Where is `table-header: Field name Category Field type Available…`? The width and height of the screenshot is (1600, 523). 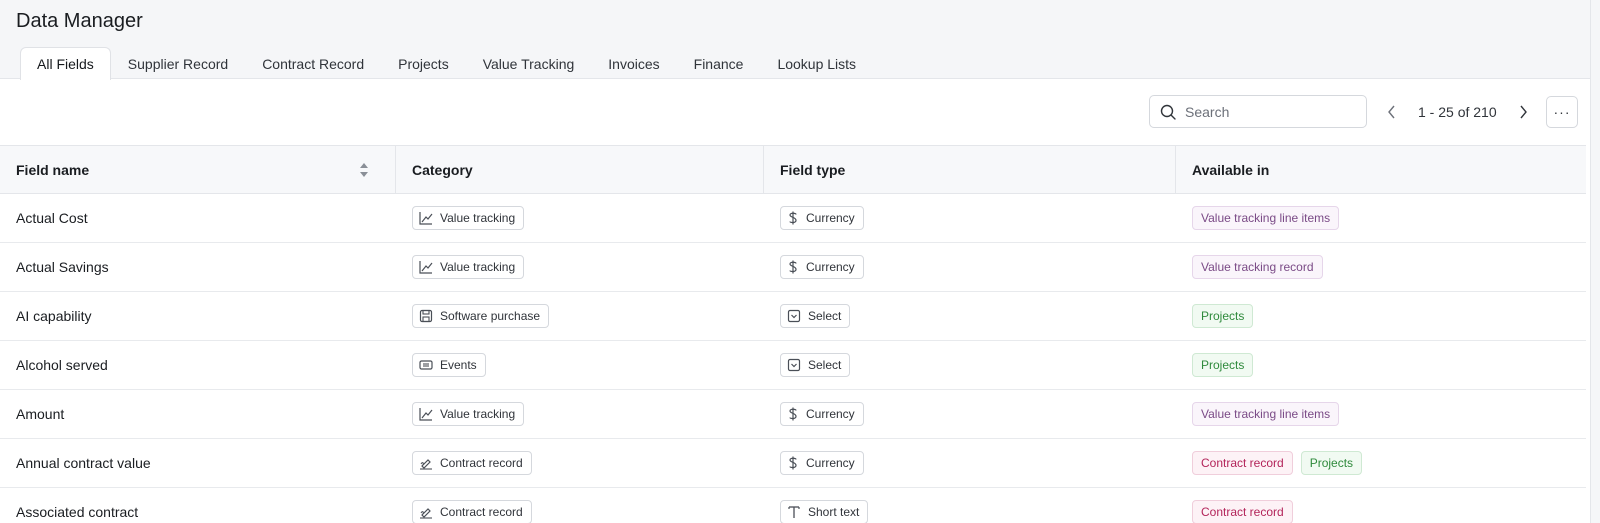
table-header: Field name Category Field type Available… is located at coordinates (793, 169).